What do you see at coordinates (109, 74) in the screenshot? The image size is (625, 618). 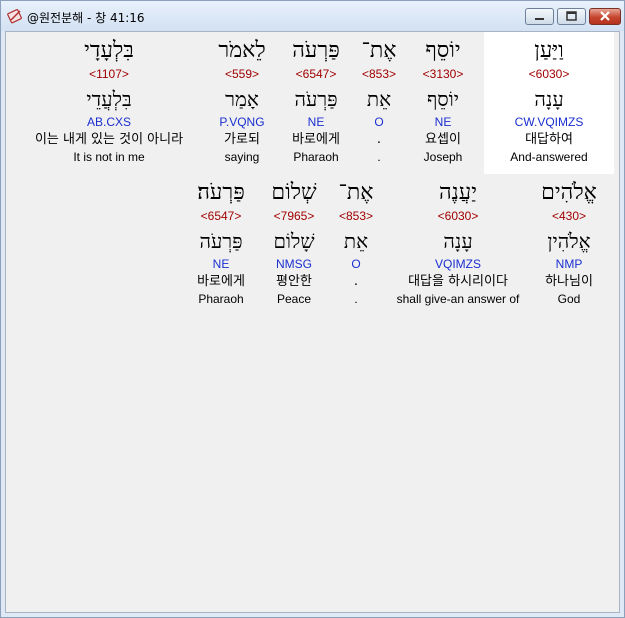 I see `strong-number: <1107>` at bounding box center [109, 74].